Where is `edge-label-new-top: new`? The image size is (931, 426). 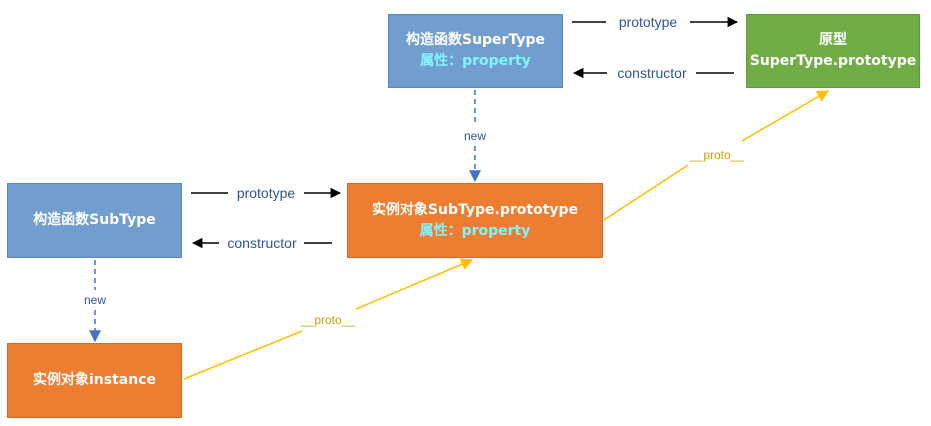 edge-label-new-top: new is located at coordinates (475, 136).